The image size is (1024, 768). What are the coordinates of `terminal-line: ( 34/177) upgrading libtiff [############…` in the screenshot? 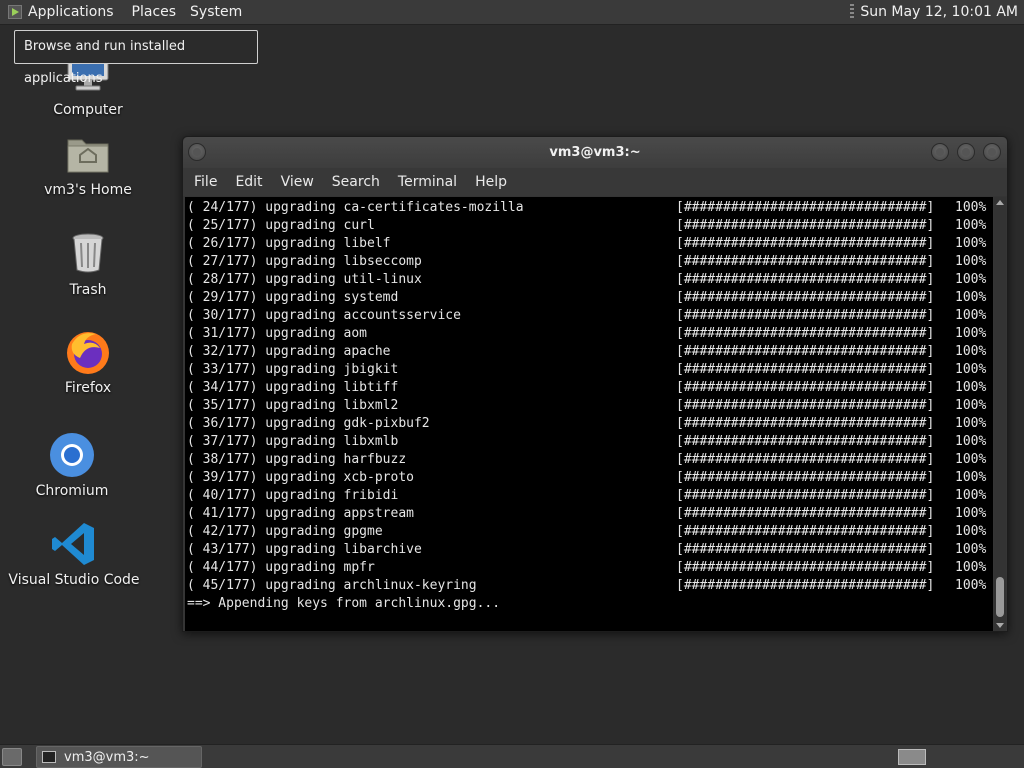 It's located at (590, 388).